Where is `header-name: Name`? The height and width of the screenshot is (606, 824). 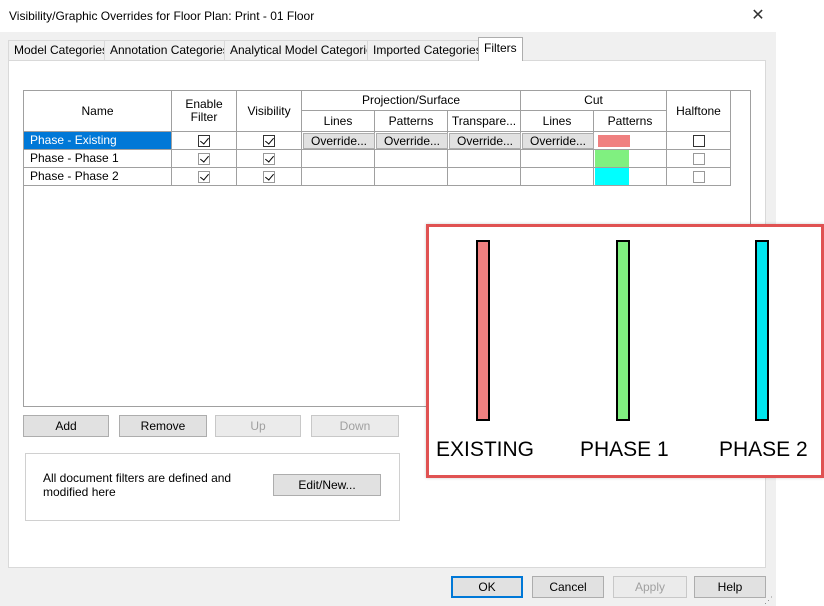 header-name: Name is located at coordinates (98, 111).